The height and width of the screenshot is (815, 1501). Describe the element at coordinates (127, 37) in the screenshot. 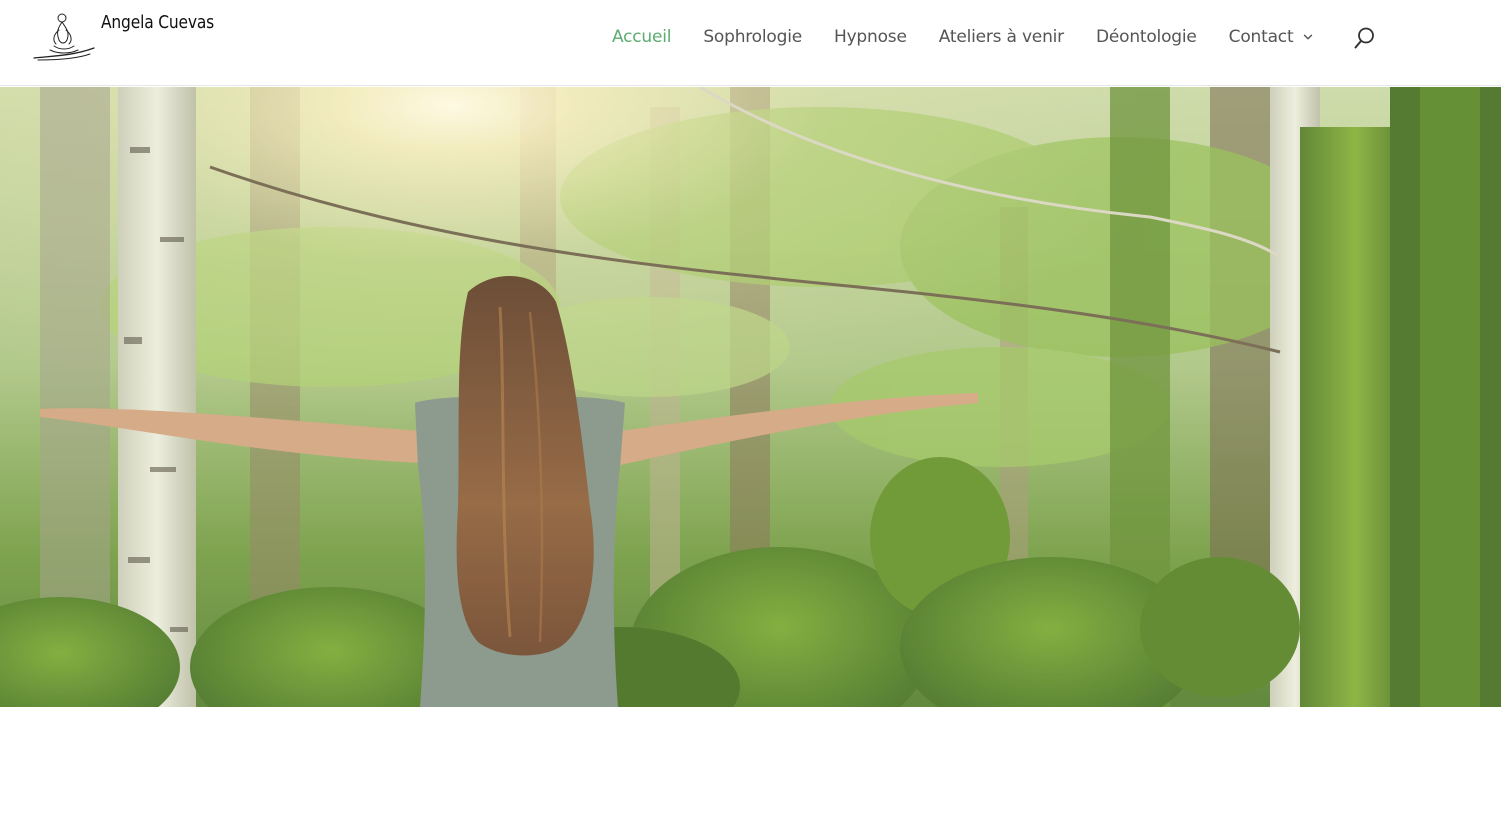

I see `site-logo: Angela Cuevas` at that location.